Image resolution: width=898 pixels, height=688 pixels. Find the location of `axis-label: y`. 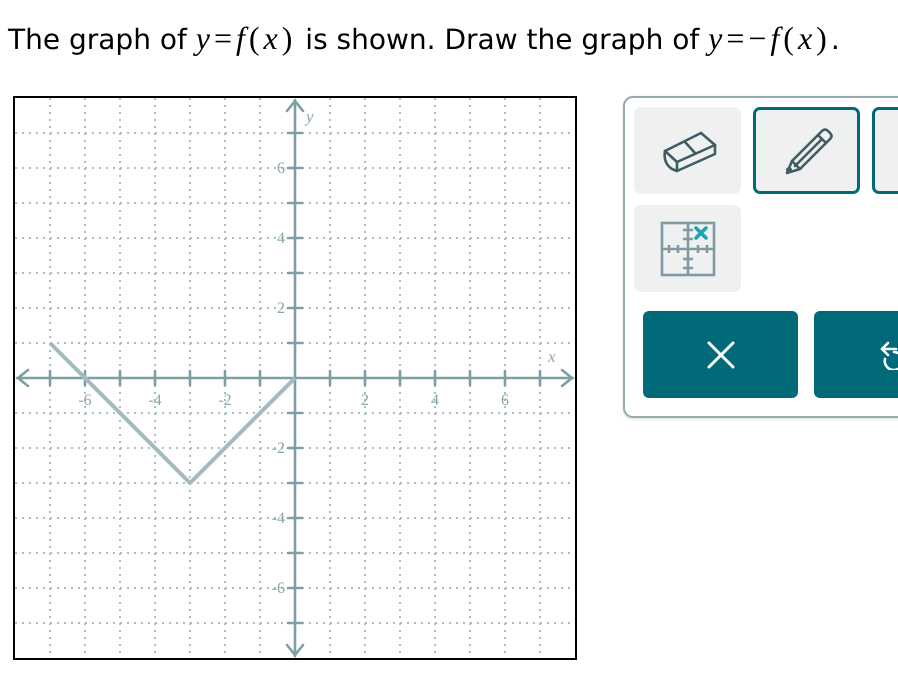

axis-label: y is located at coordinates (310, 116).